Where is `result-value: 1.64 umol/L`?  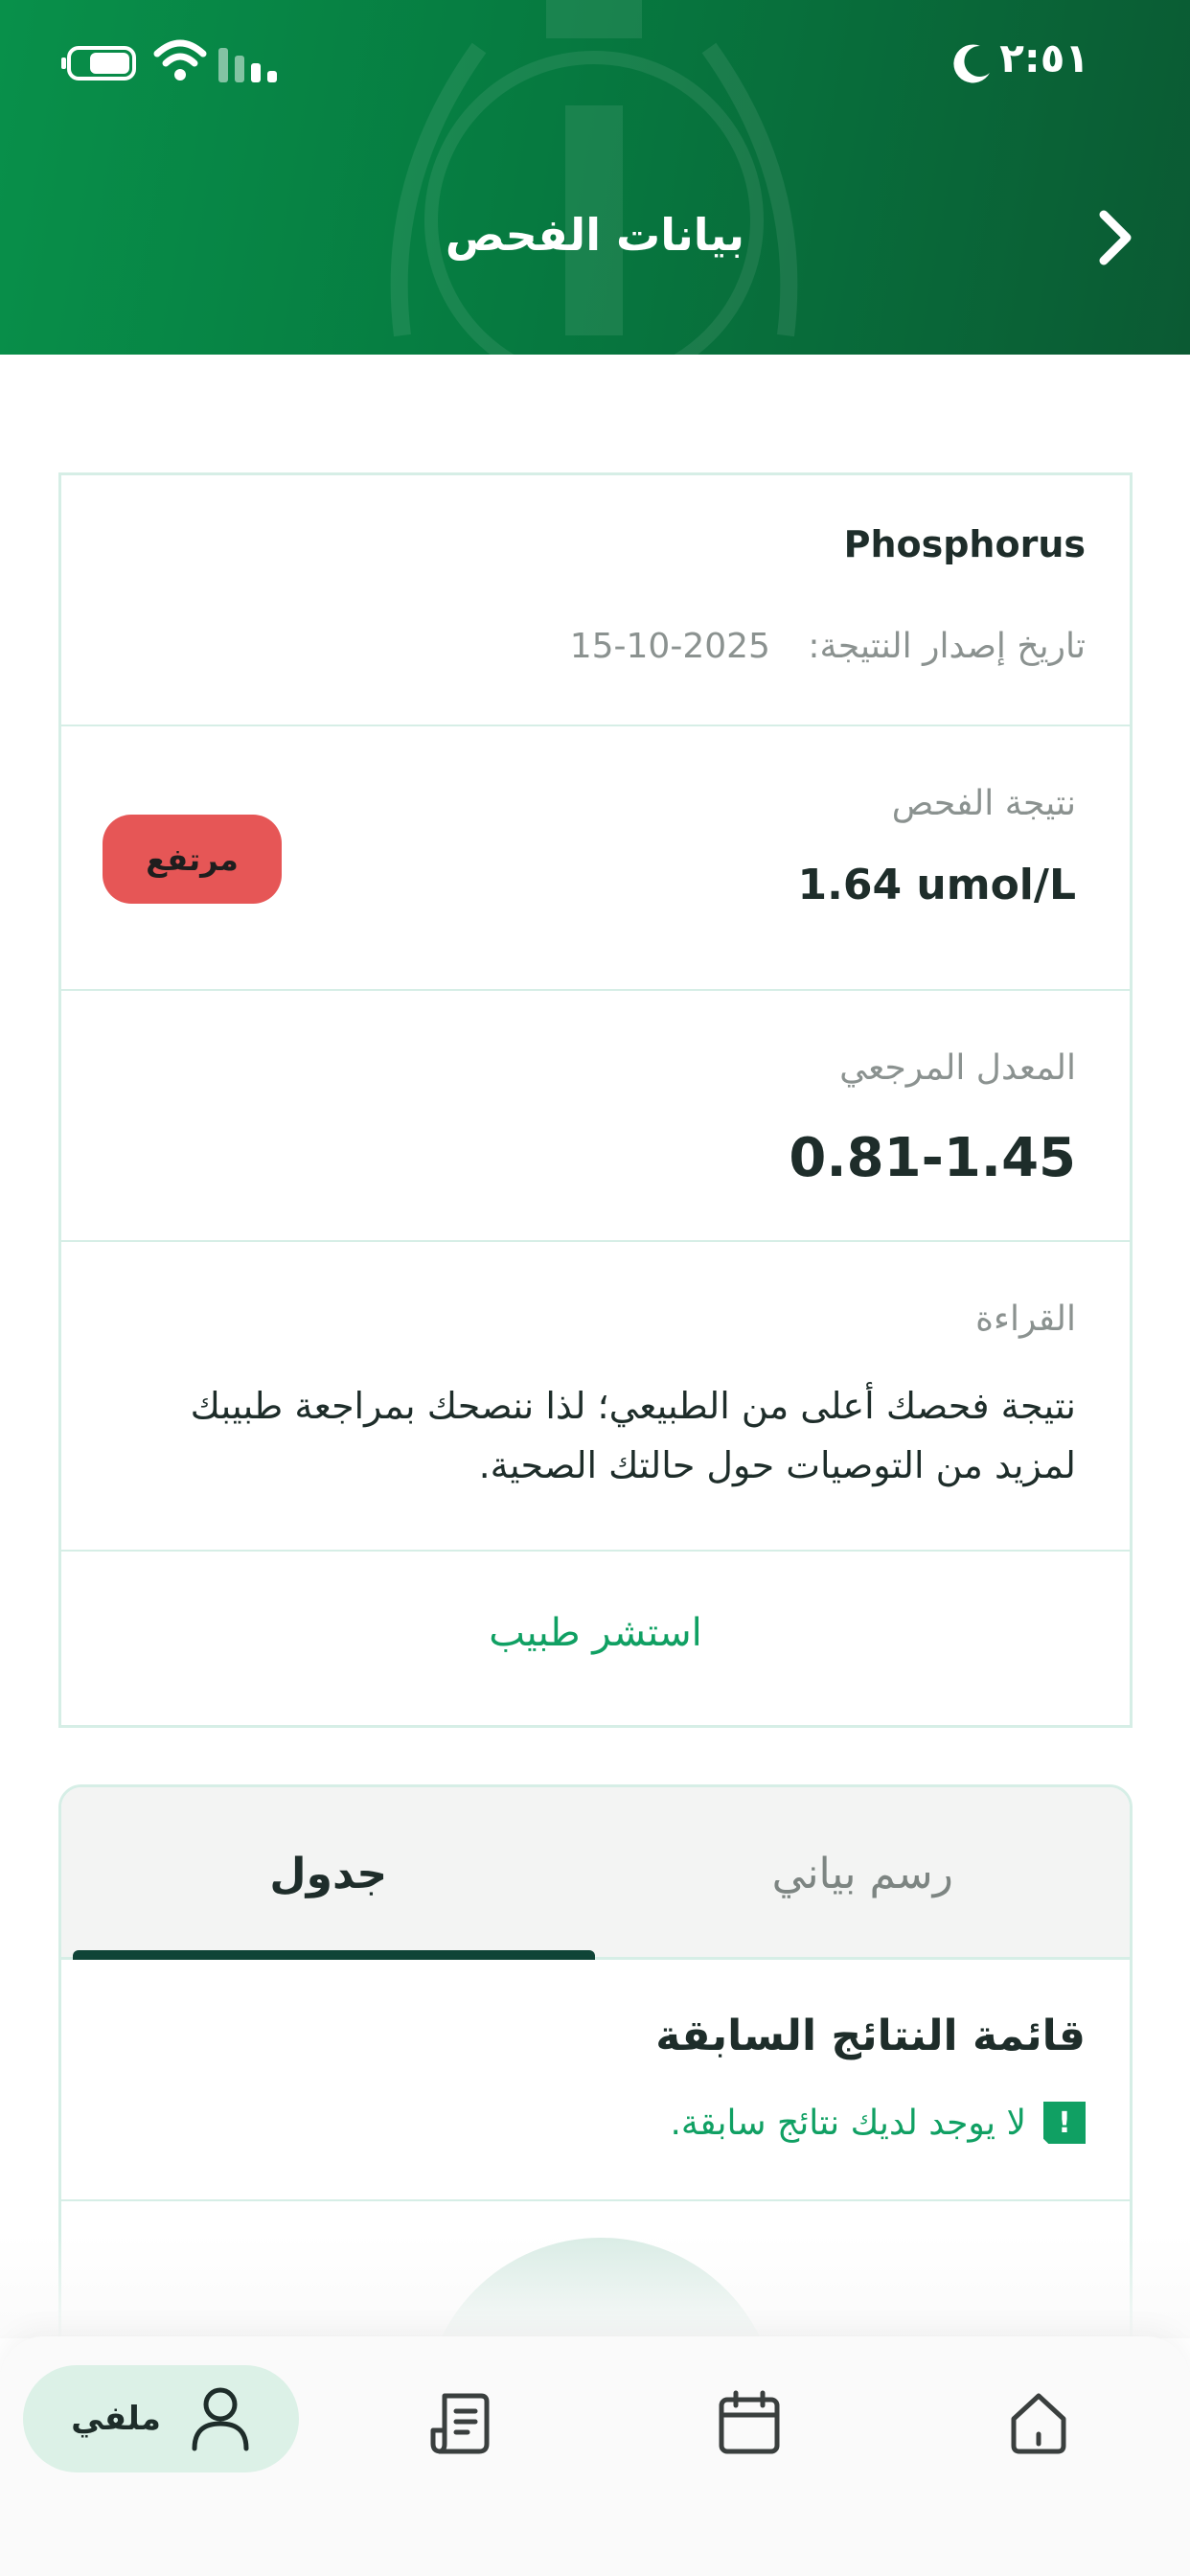 result-value: 1.64 umol/L is located at coordinates (936, 885).